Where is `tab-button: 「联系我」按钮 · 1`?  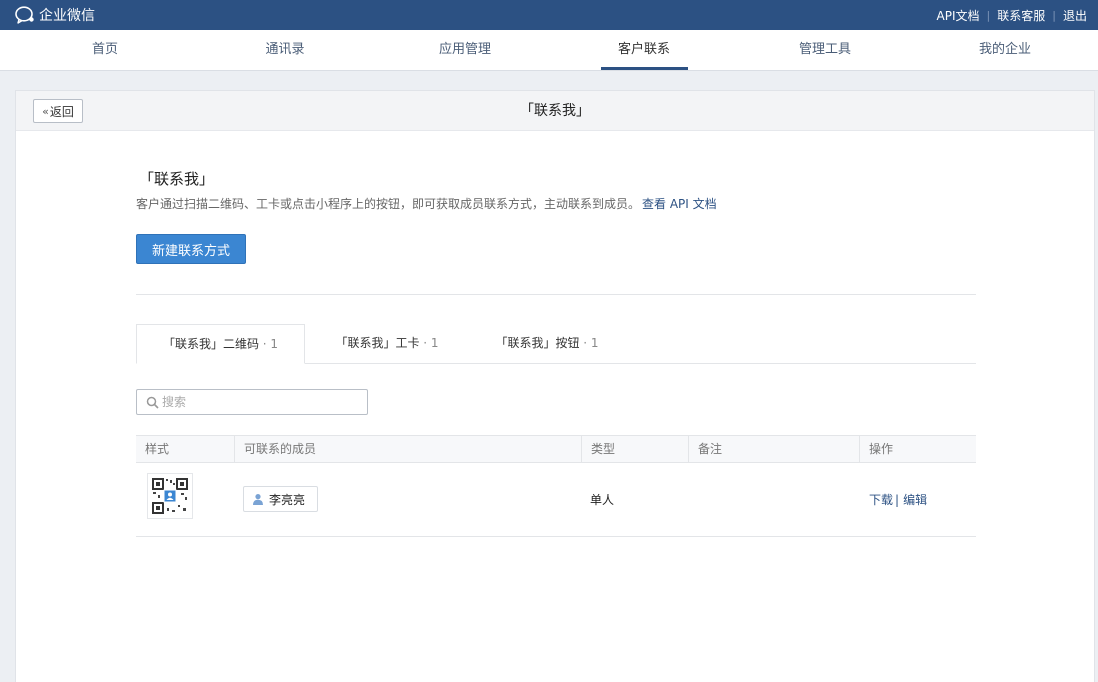 tab-button: 「联系我」按钮 · 1 is located at coordinates (547, 344).